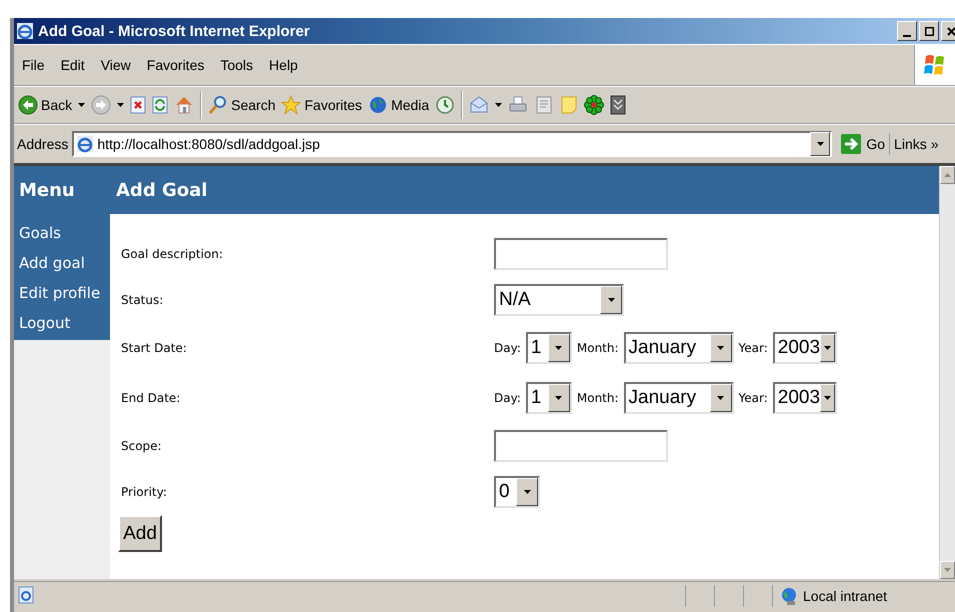  Describe the element at coordinates (174, 31) in the screenshot. I see `window-title: Add Goal - Microsoft Internet Explorer` at that location.